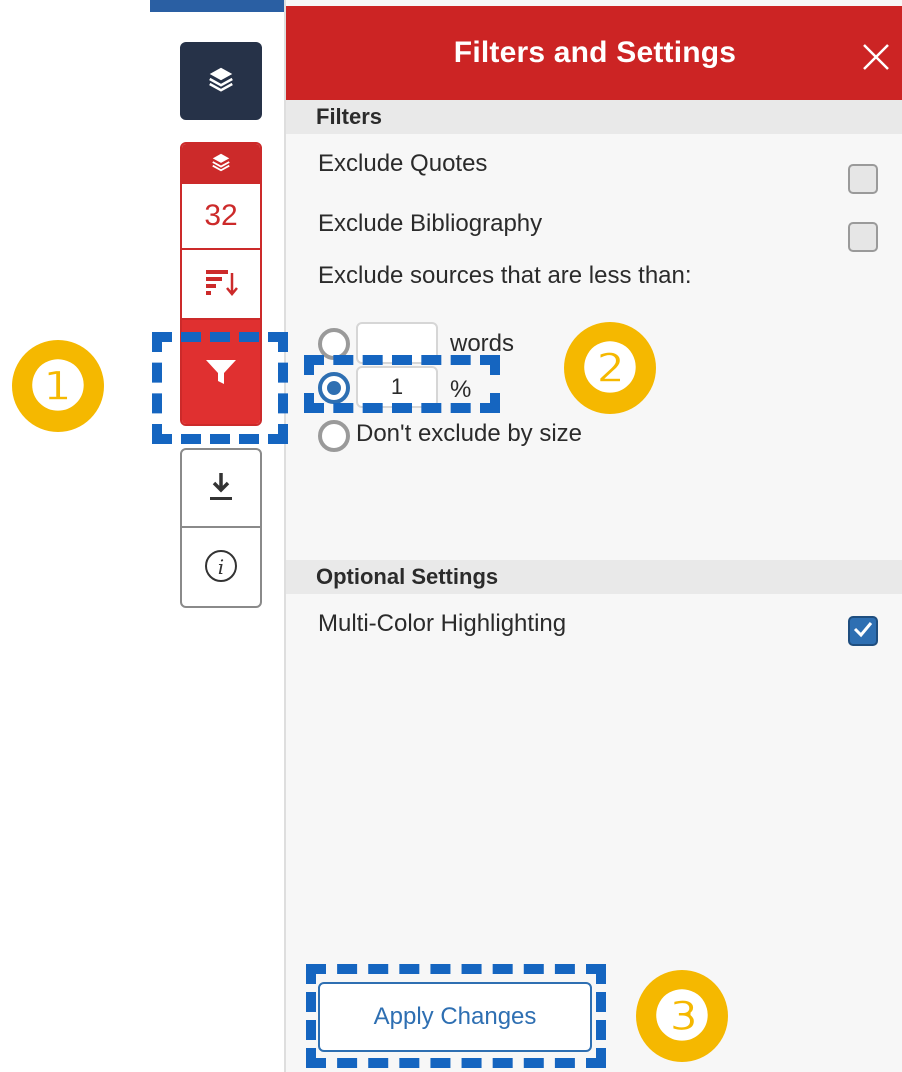 The image size is (902, 1072). I want to click on exclude-quotes-label: Exclude Quotes, so click(403, 163).